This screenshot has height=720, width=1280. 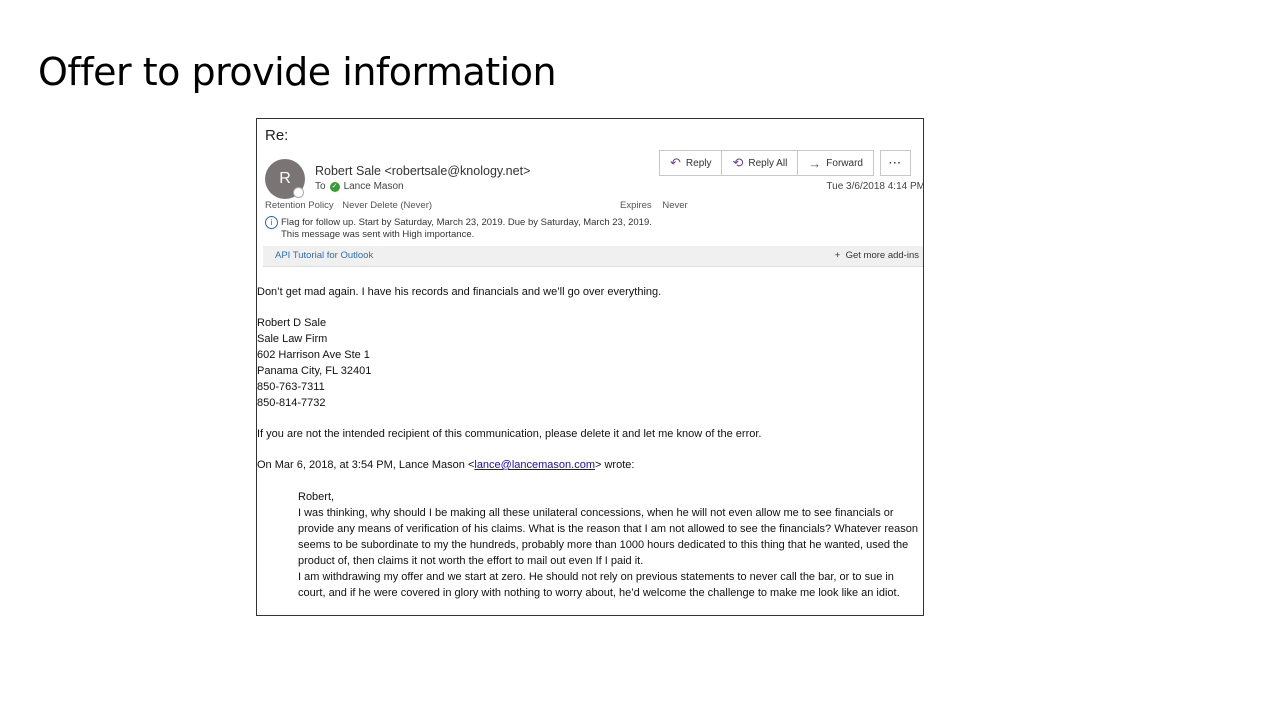 I want to click on to-label: To, so click(x=320, y=186).